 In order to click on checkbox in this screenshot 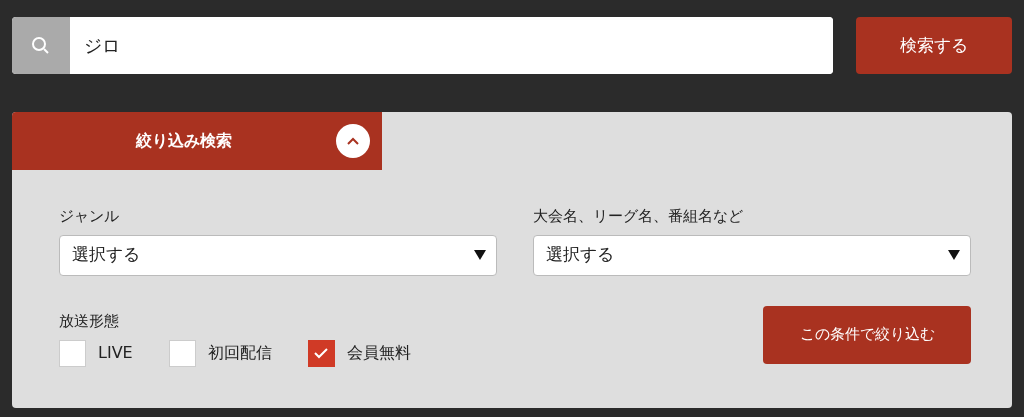, I will do `click(321, 353)`.